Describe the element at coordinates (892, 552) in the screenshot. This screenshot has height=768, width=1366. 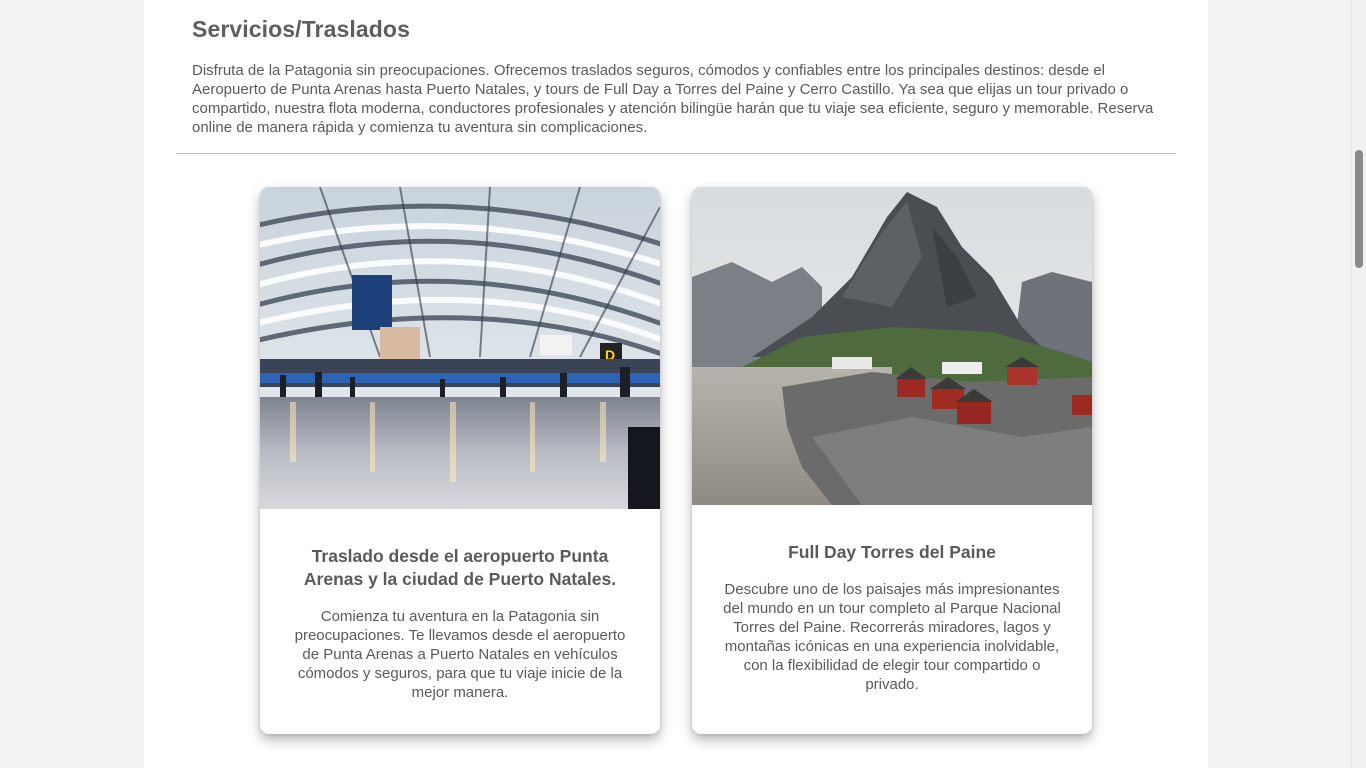
I see `card-title: Full Day Torres del Paine` at that location.